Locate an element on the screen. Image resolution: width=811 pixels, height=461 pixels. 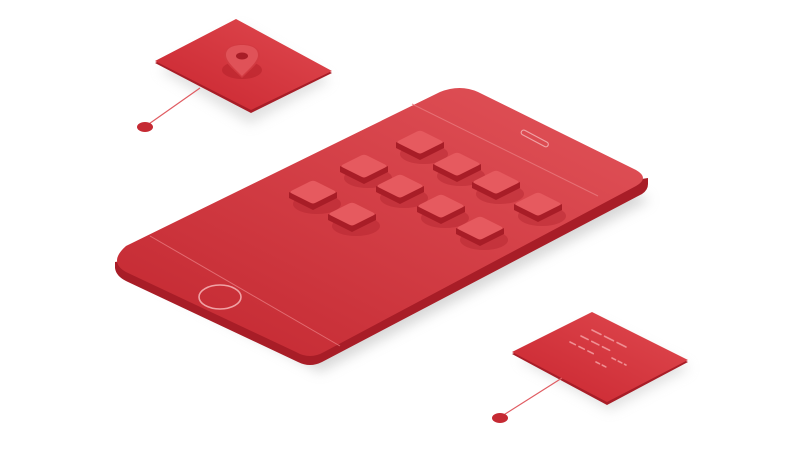
location-pin-icon is located at coordinates (242, 61).